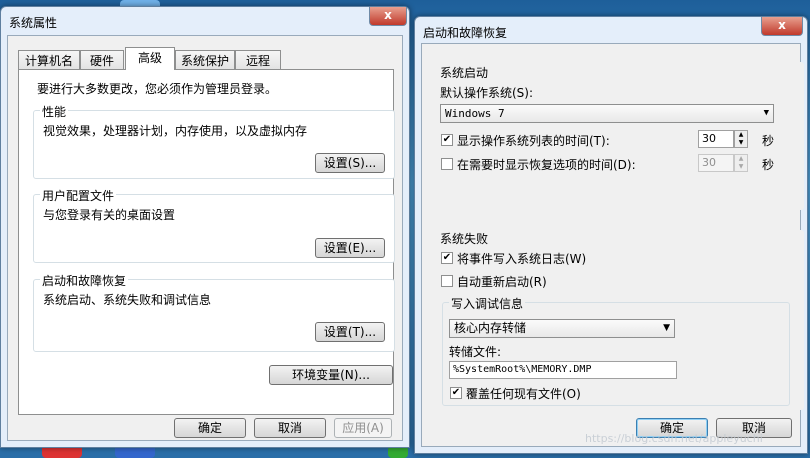  Describe the element at coordinates (464, 73) in the screenshot. I see `system-startup-title: 系统启动` at that location.